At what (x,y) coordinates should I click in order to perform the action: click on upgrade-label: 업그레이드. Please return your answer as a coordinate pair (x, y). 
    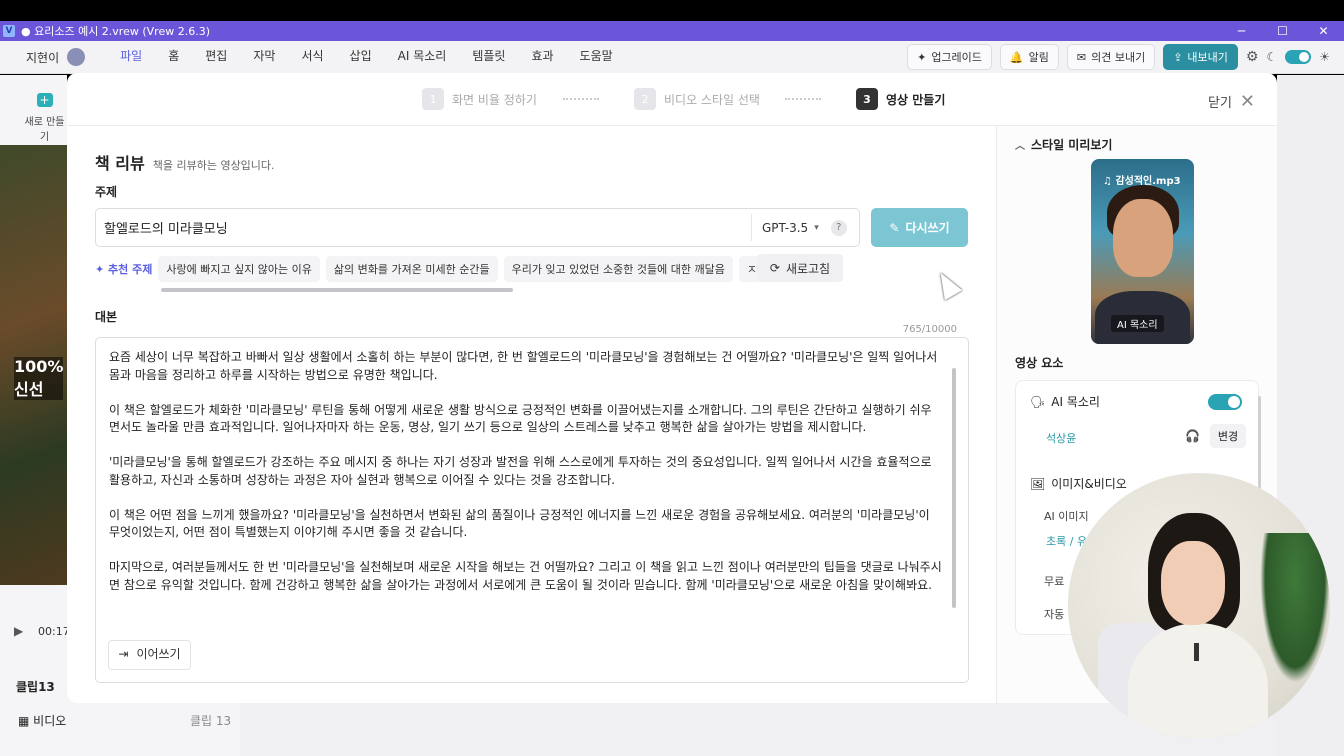
    Looking at the image, I should click on (956, 57).